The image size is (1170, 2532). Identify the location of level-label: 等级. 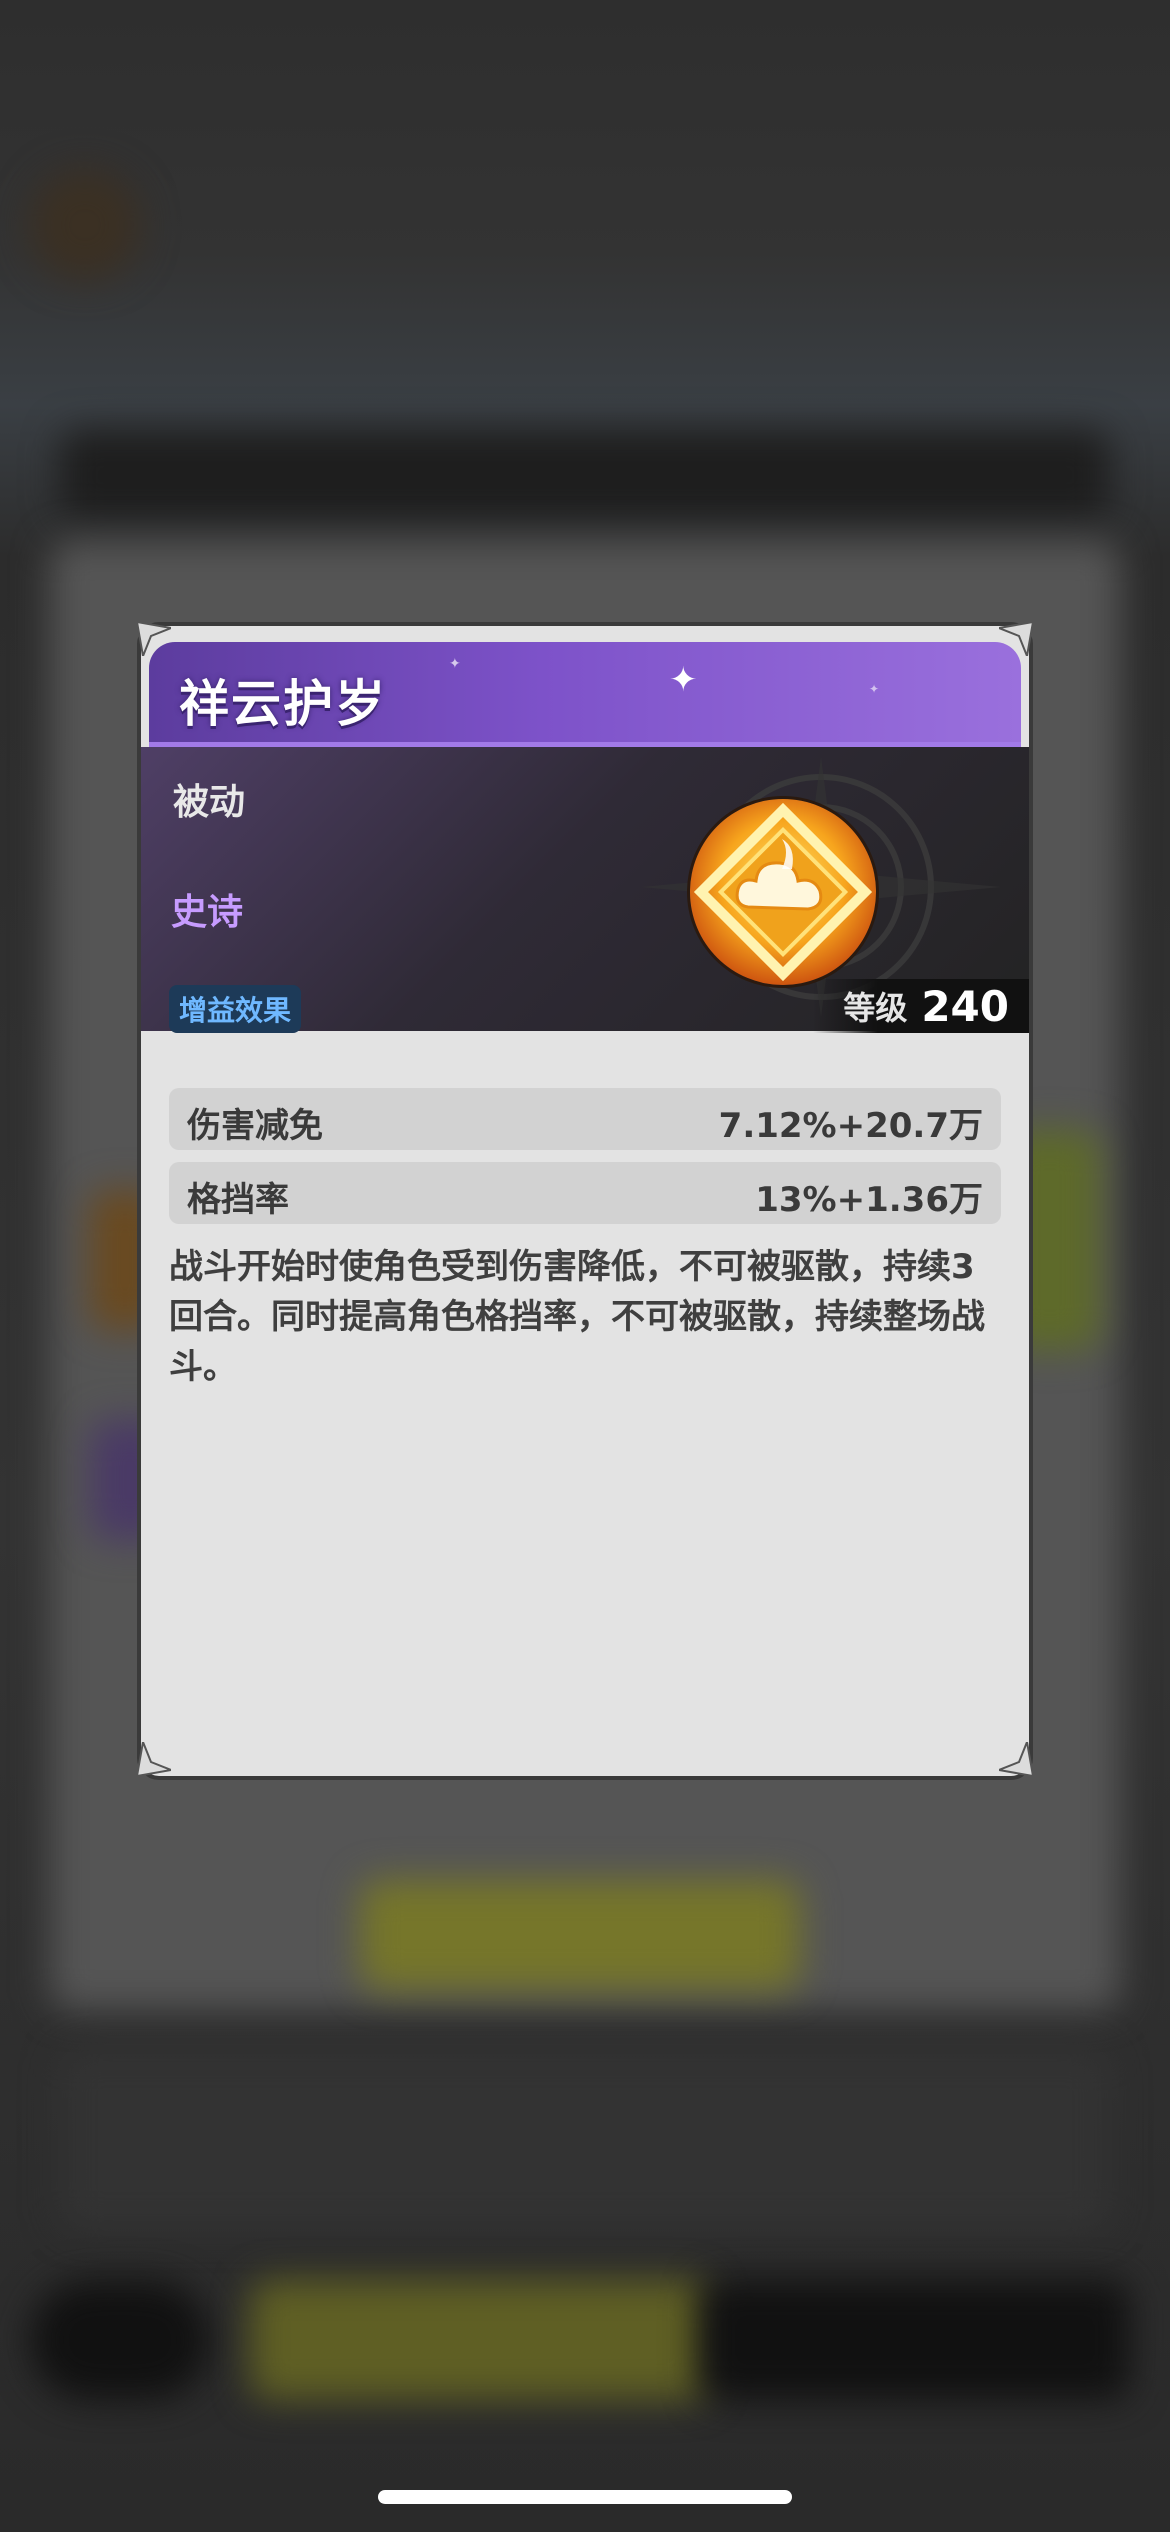
(875, 1008).